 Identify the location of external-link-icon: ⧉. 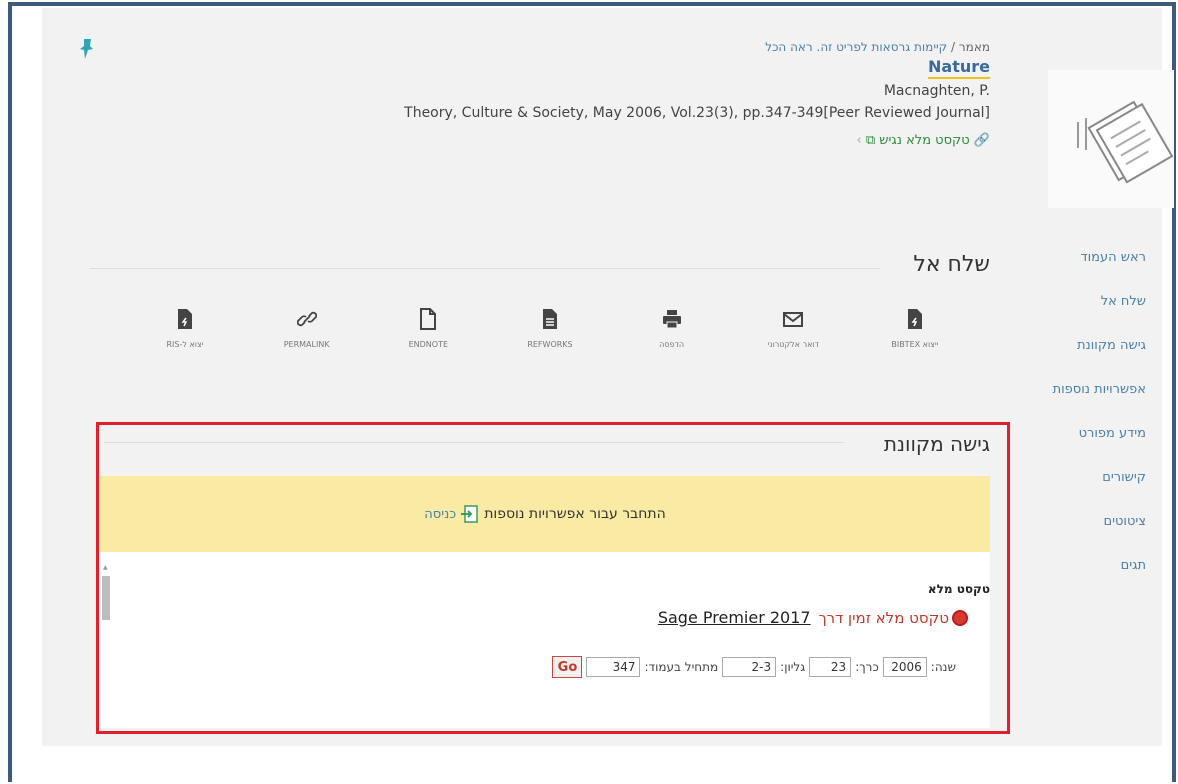
(870, 140).